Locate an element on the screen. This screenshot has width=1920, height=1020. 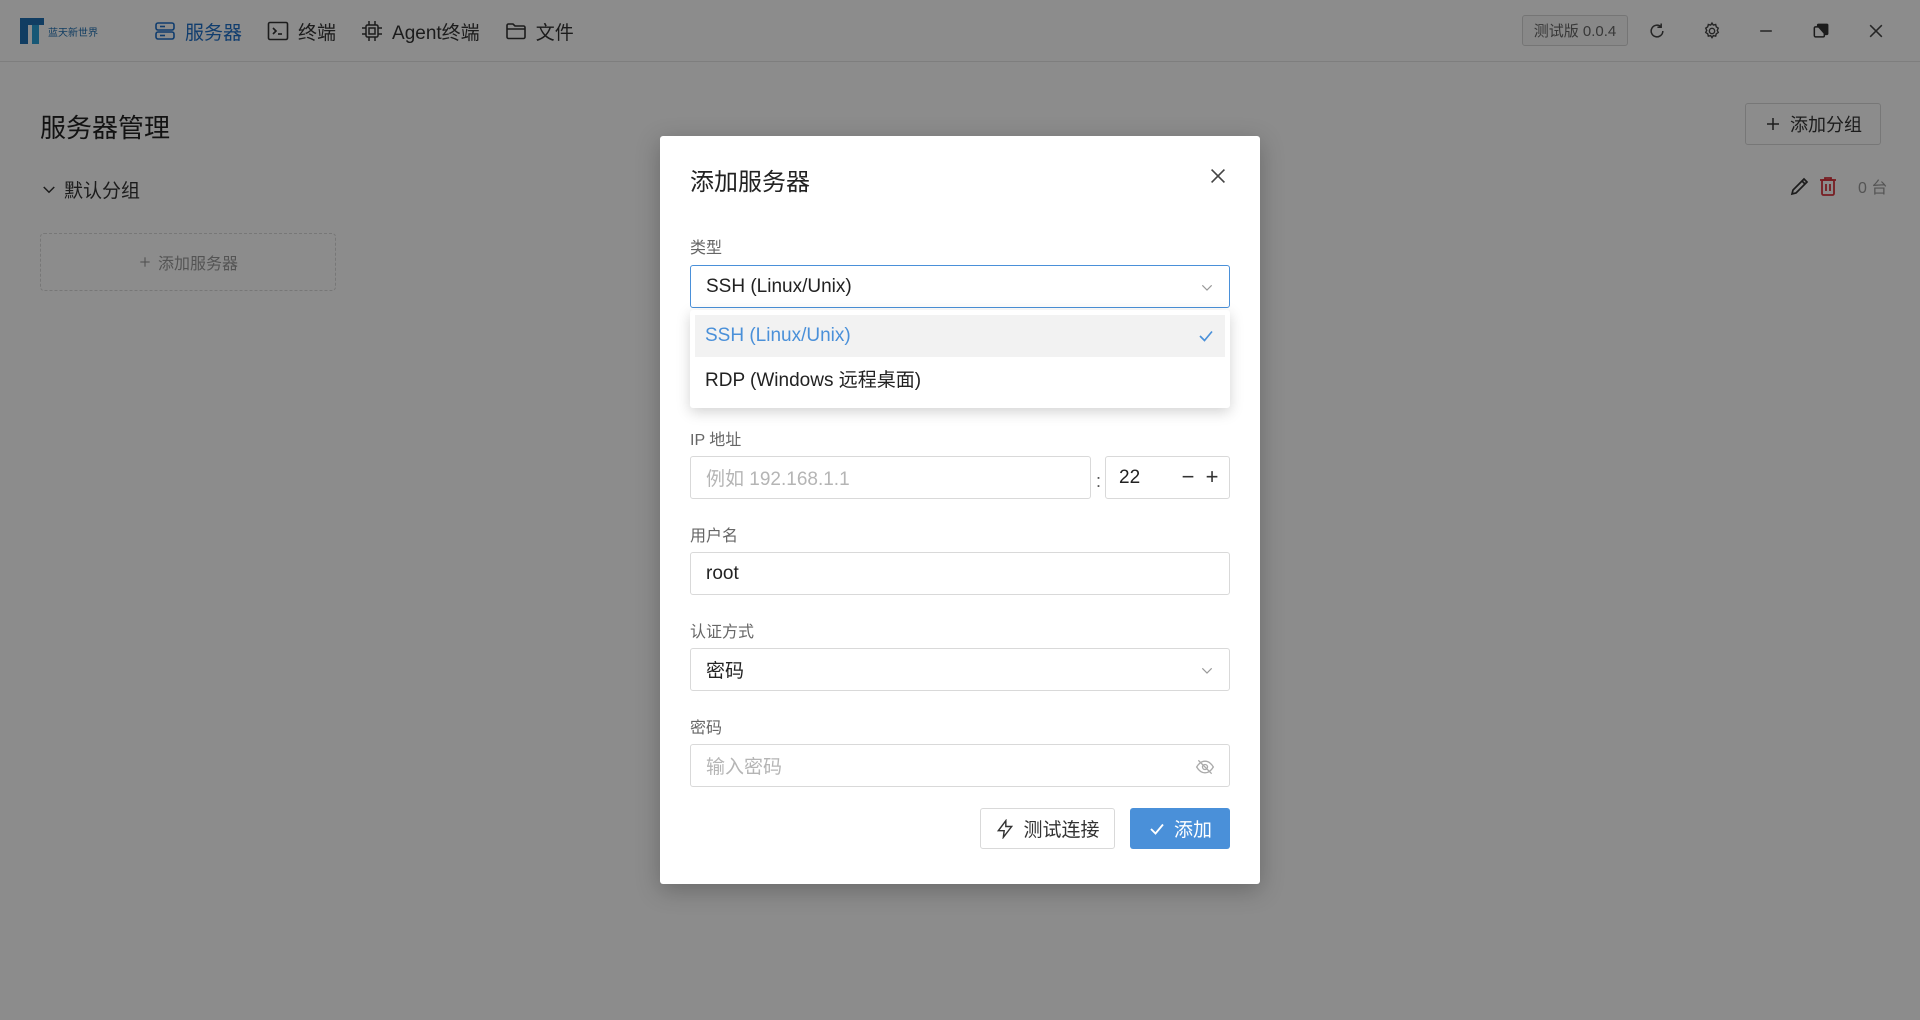
type-select-value: SSH (Linux/Unix) is located at coordinates (779, 286).